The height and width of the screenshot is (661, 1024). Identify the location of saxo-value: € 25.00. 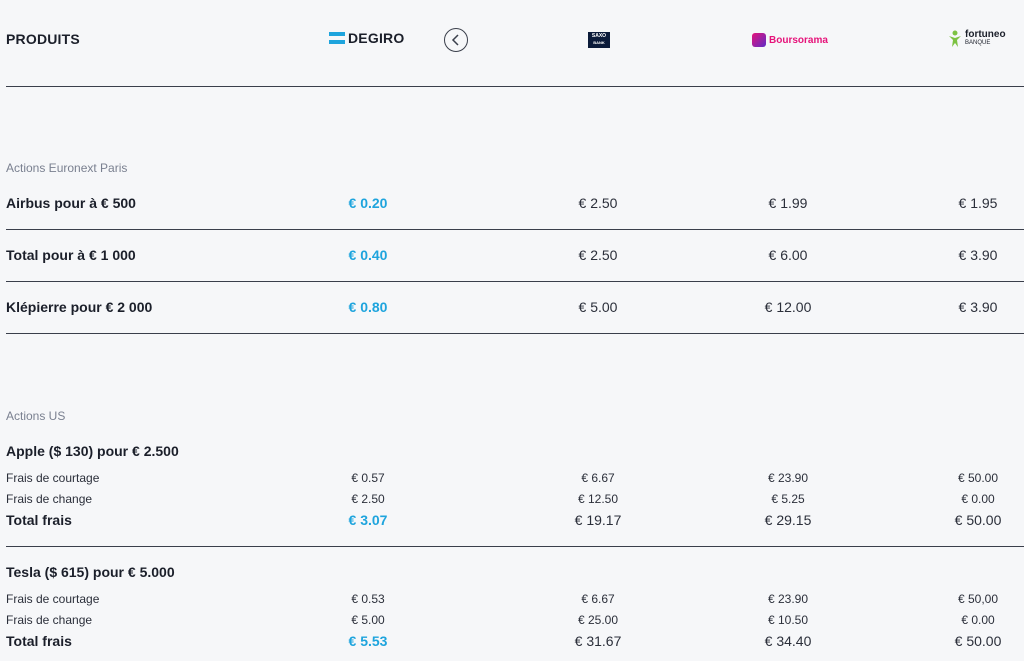
(598, 620).